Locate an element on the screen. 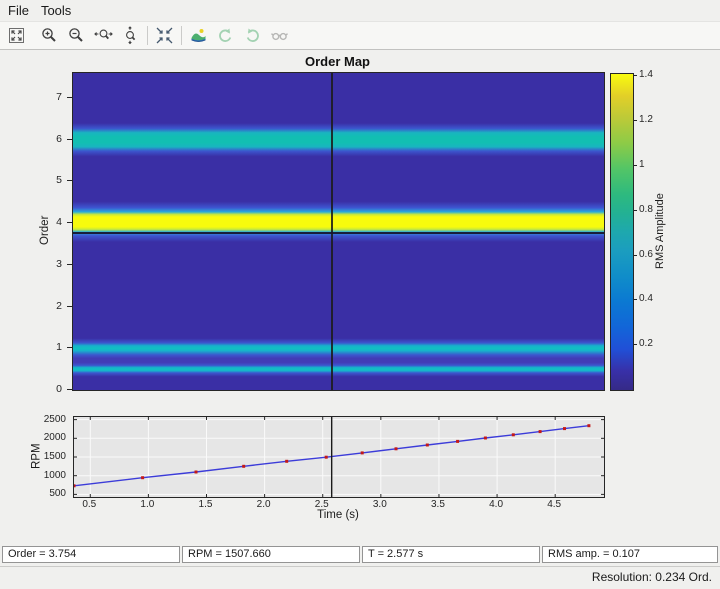  colorbar-tick-label: 1.4 is located at coordinates (646, 75).